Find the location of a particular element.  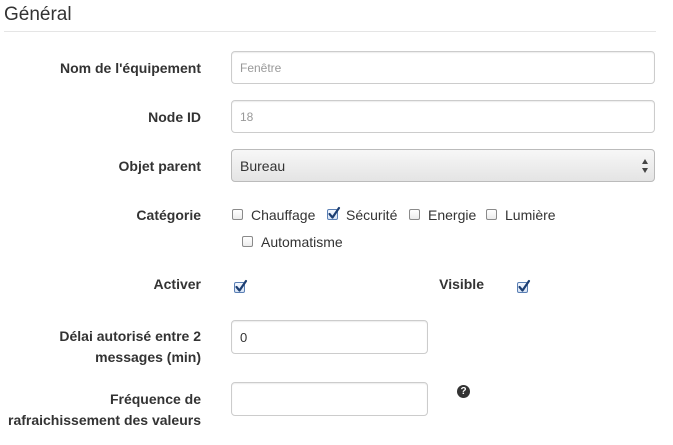

category-label: Catégorie is located at coordinates (168, 215).